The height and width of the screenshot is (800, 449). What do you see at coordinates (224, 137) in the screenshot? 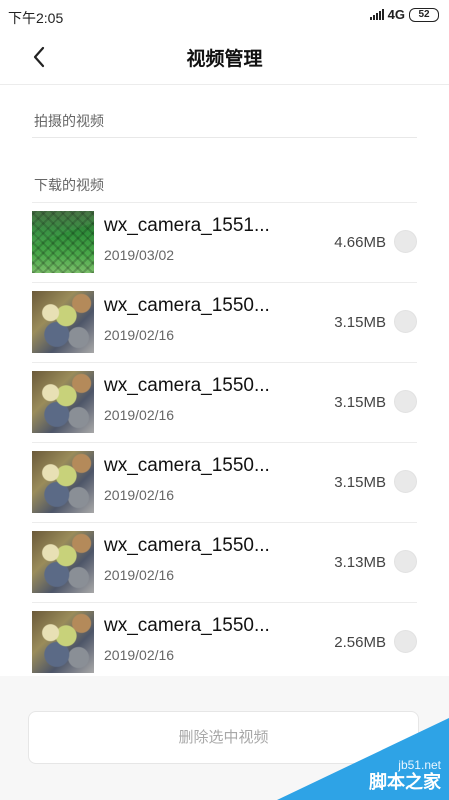
I see `section-divider` at bounding box center [224, 137].